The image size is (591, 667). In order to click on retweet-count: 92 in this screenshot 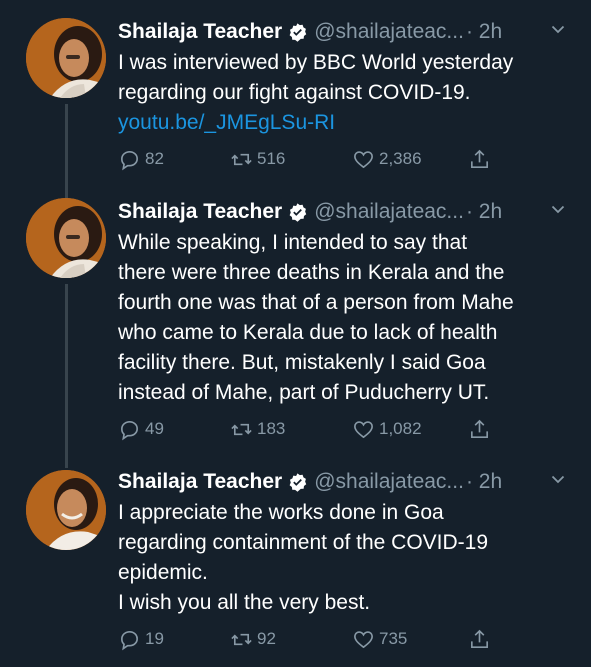, I will do `click(266, 638)`.